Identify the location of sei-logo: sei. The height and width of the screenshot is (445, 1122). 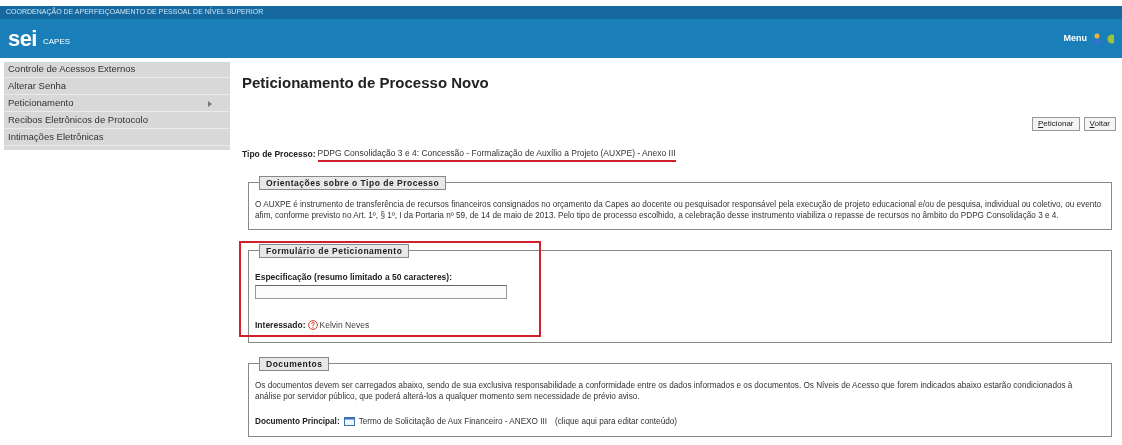
(22, 38).